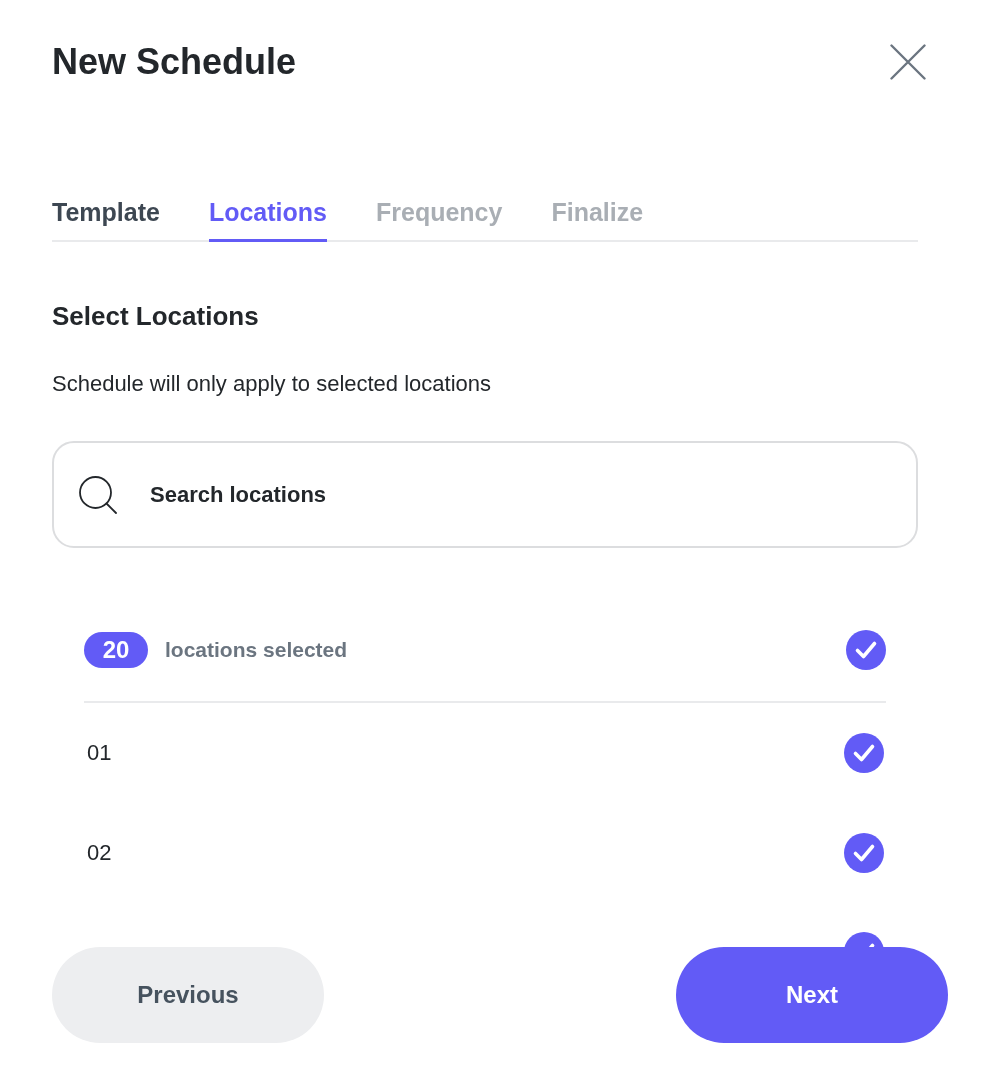 The image size is (982, 1080). I want to click on tab: Locations, so click(267, 219).